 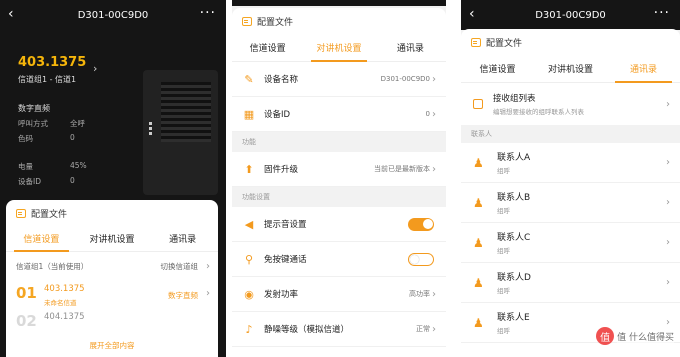 I want to click on contact-name: 联系人B, so click(x=514, y=198).